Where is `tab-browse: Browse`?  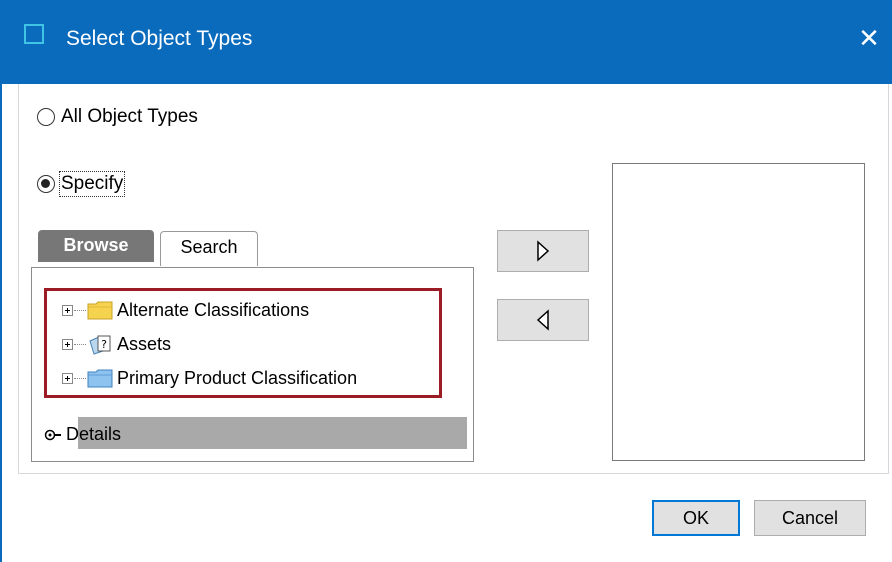 tab-browse: Browse is located at coordinates (96, 246).